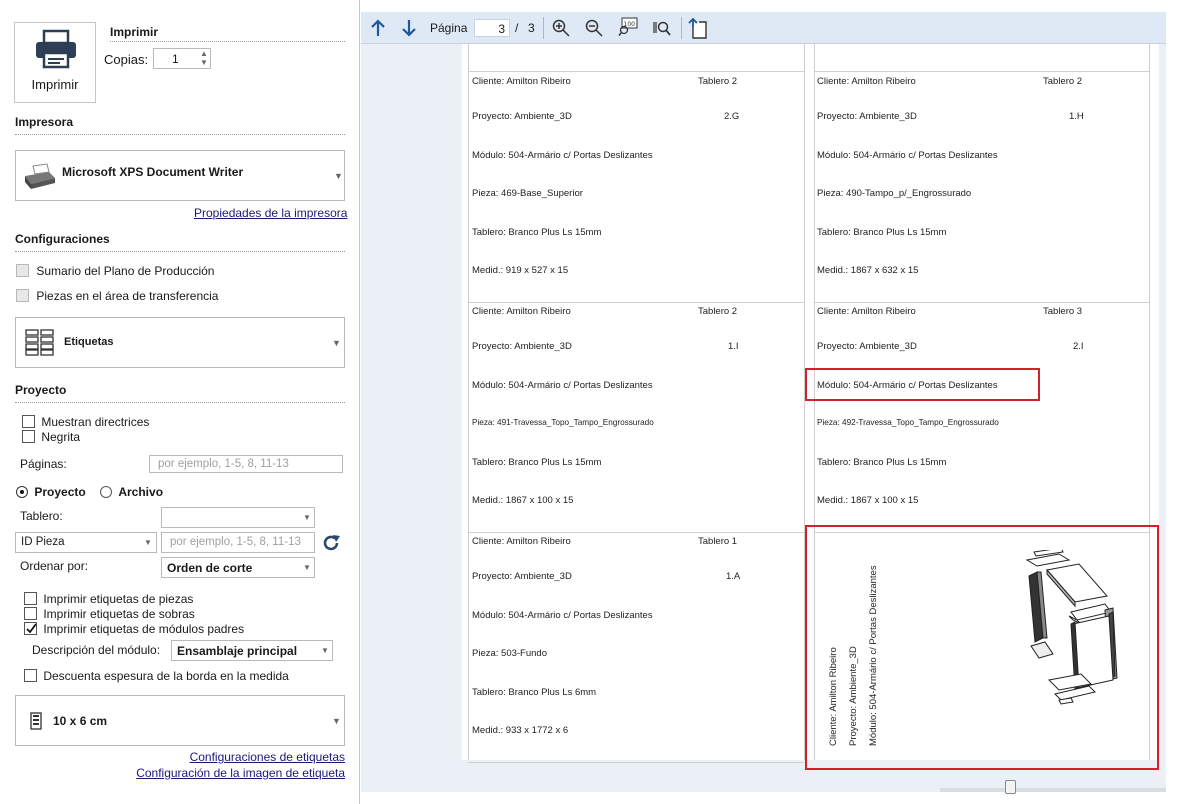 This screenshot has width=1182, height=804. I want to click on arrow-up-icon, so click(378, 28).